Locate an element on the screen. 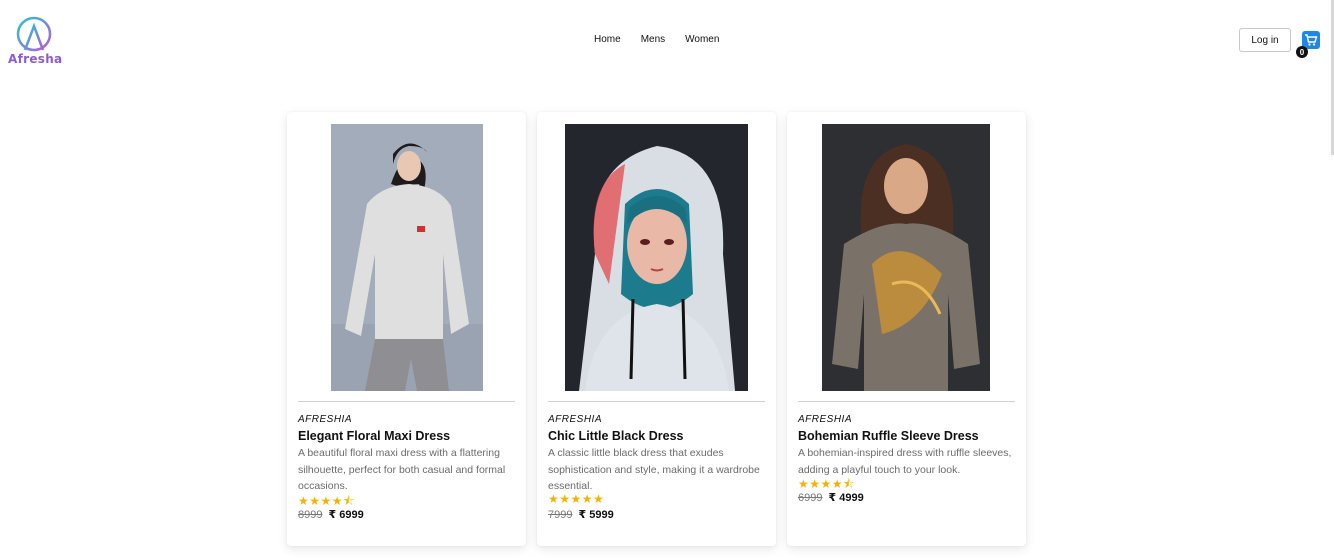 This screenshot has height=558, width=1334. old-price: 7999 is located at coordinates (560, 515).